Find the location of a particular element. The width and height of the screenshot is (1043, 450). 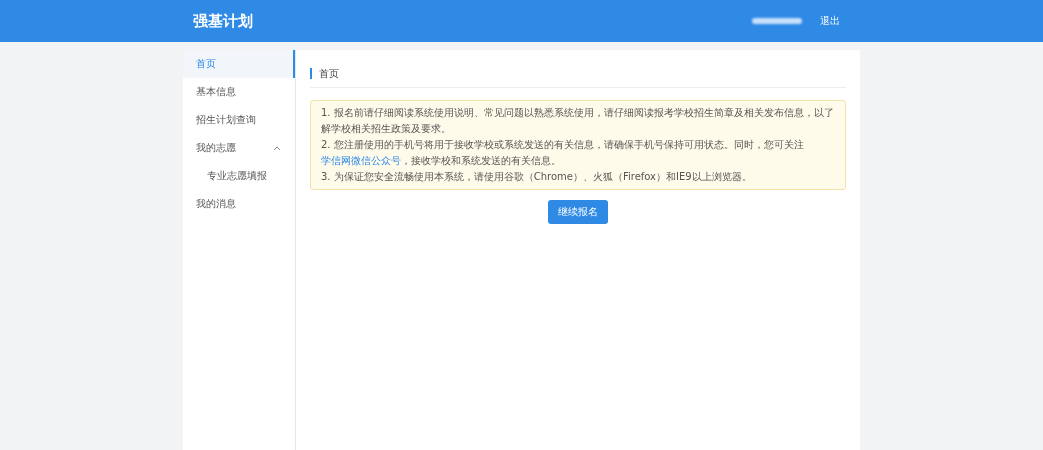

sidebar-subitem: 专业志愿填报 is located at coordinates (239, 176).